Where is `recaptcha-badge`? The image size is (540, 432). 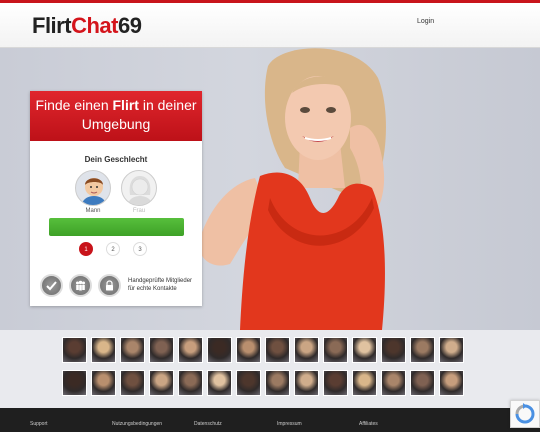 recaptcha-badge is located at coordinates (525, 414).